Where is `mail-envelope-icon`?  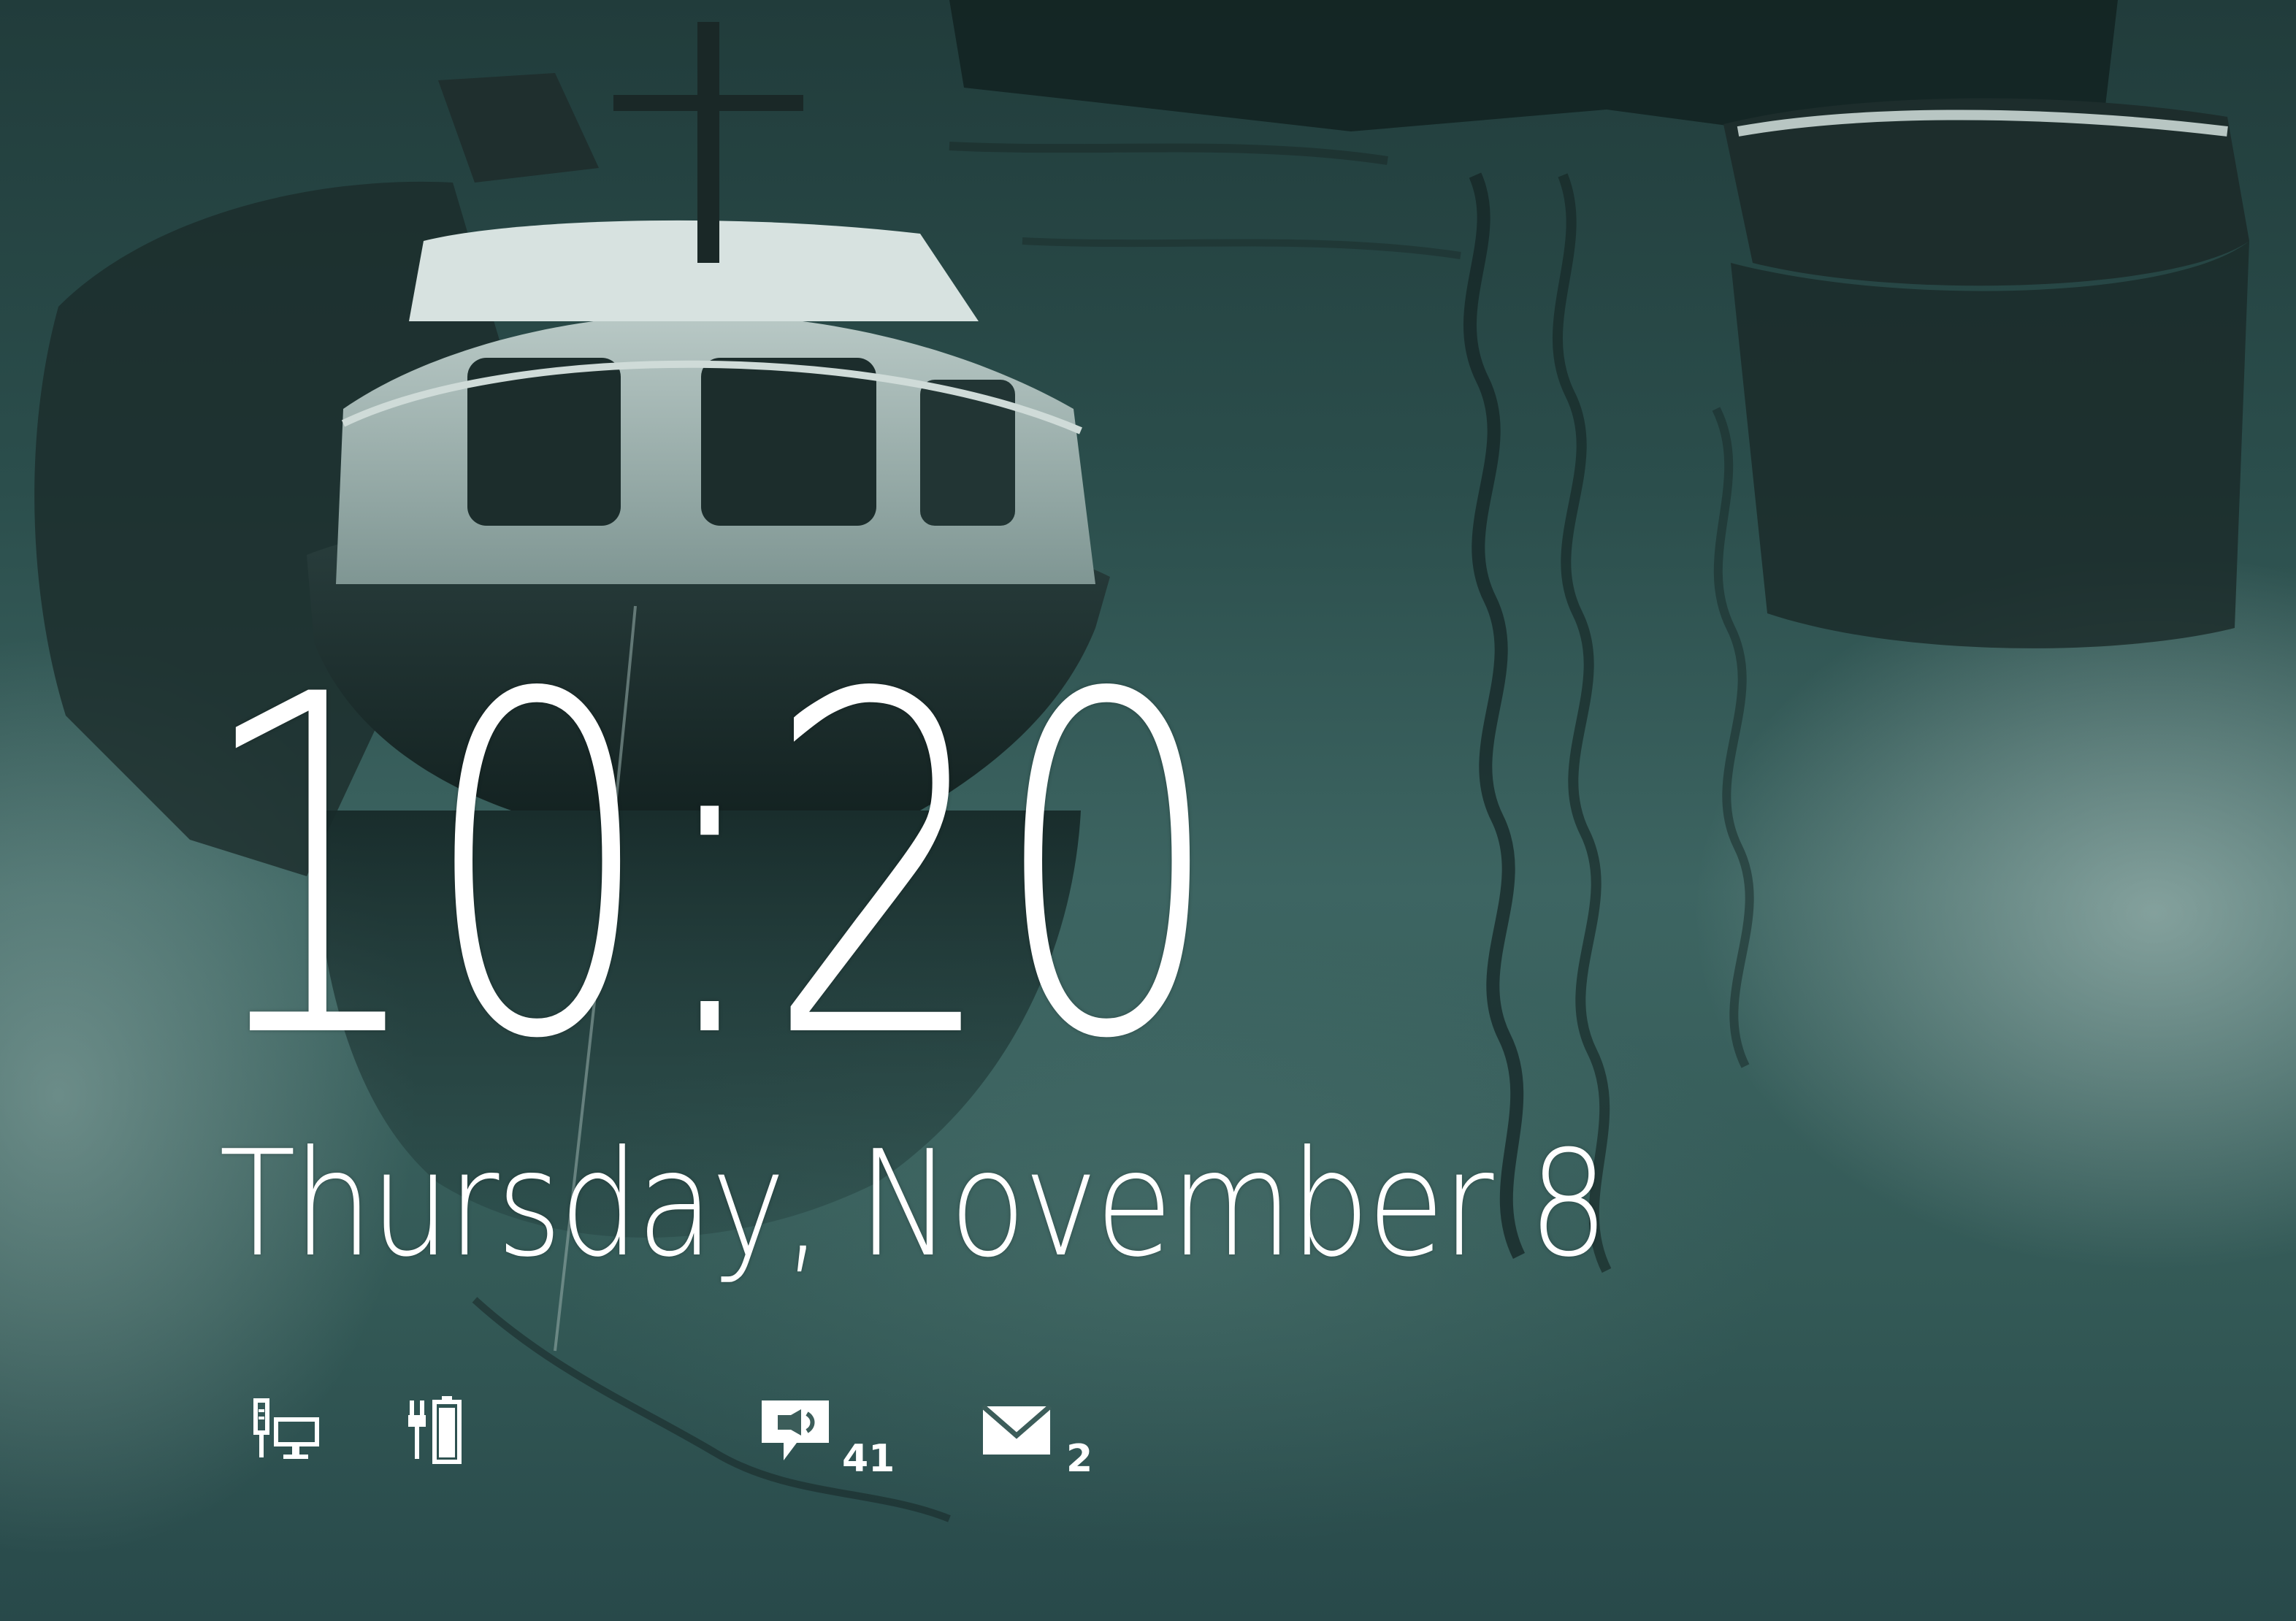 mail-envelope-icon is located at coordinates (1017, 1429).